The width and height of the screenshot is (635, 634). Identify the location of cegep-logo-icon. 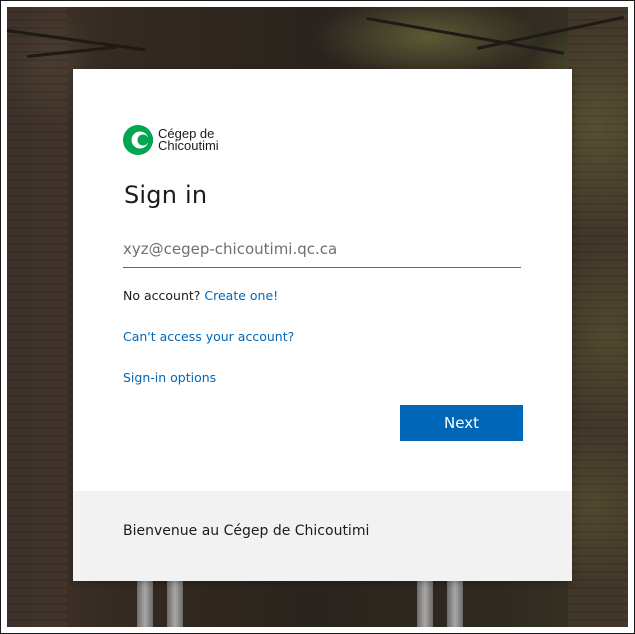
(138, 140).